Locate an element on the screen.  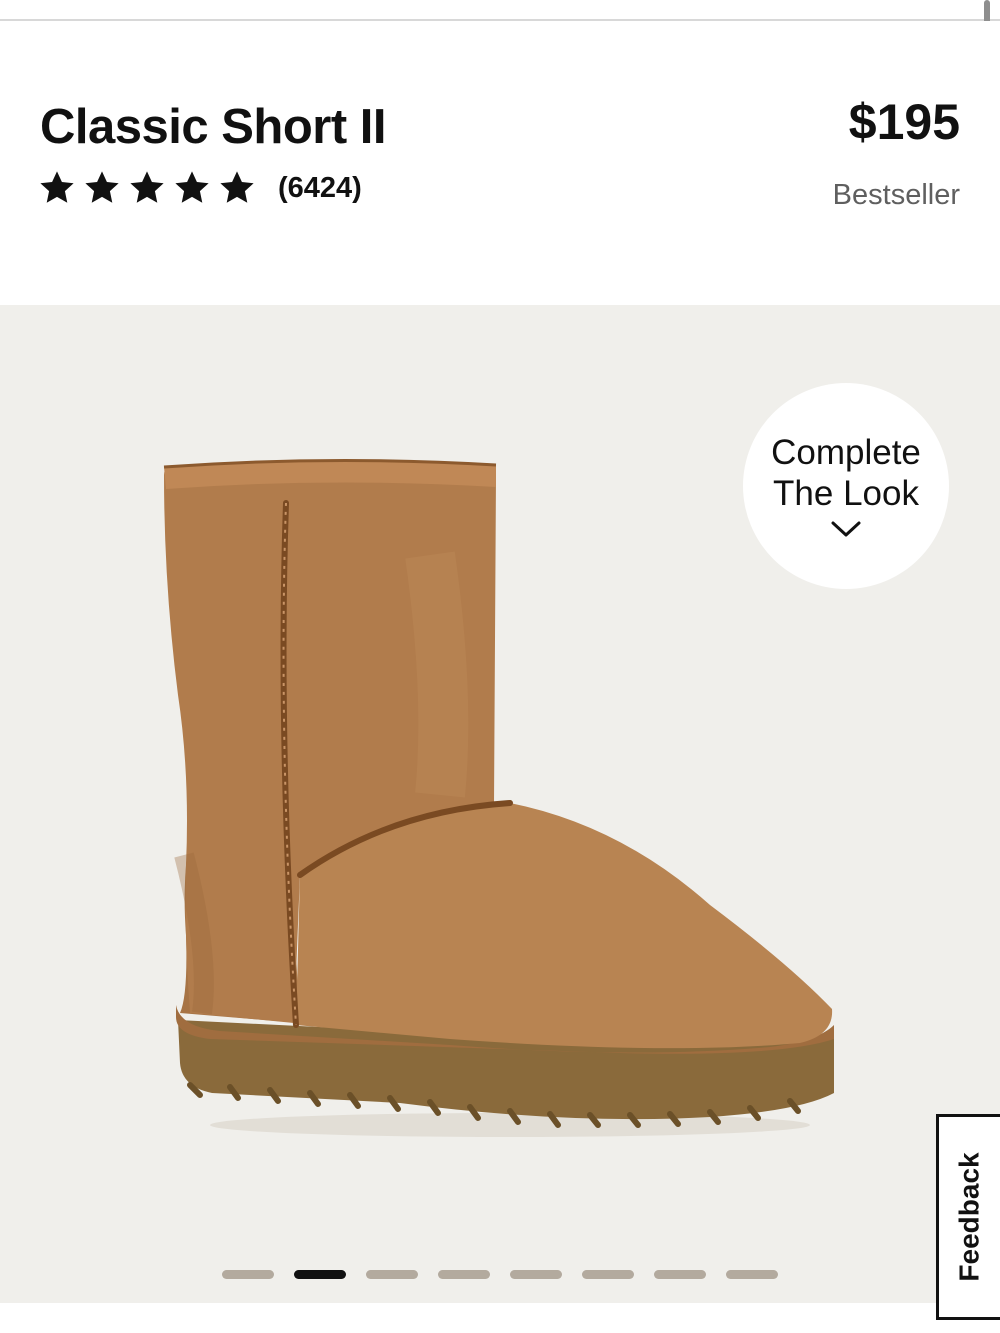
carousel-pagination is located at coordinates (500, 1274).